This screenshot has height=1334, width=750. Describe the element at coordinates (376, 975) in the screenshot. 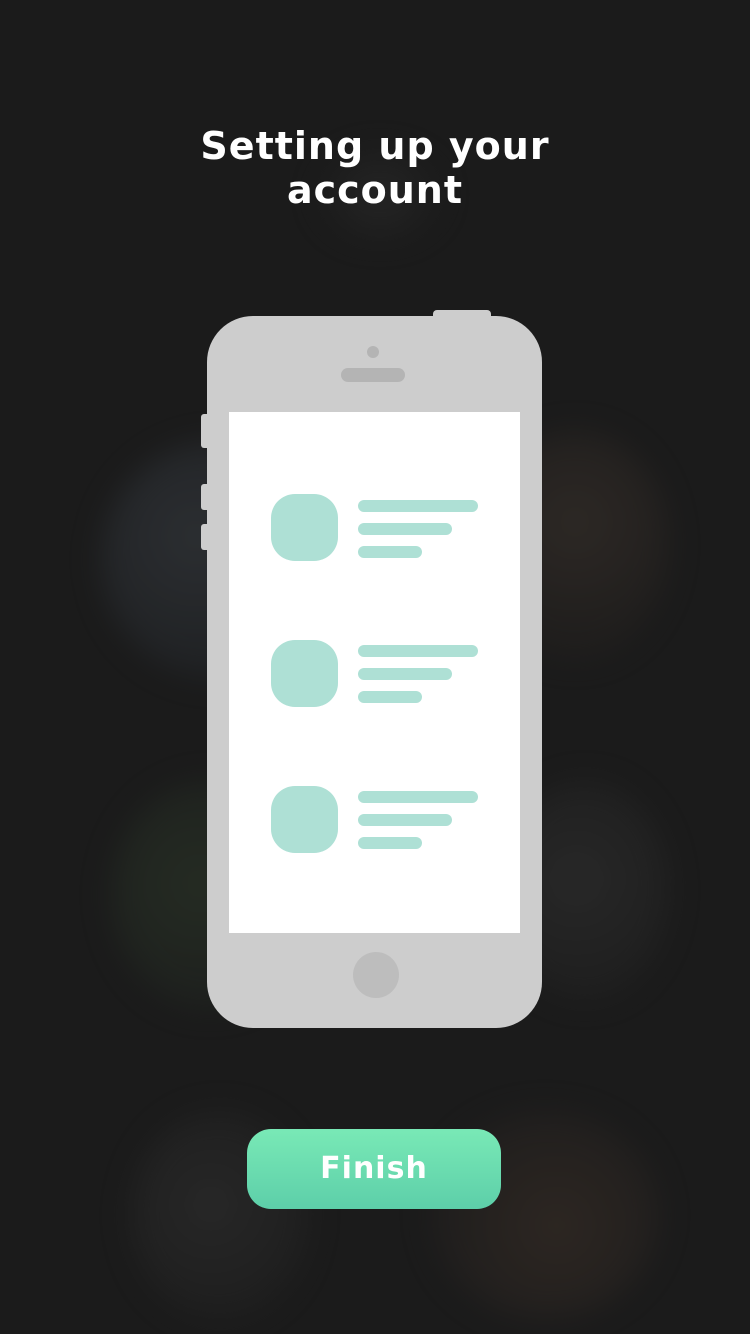

I see `phone-home-button-icon` at that location.